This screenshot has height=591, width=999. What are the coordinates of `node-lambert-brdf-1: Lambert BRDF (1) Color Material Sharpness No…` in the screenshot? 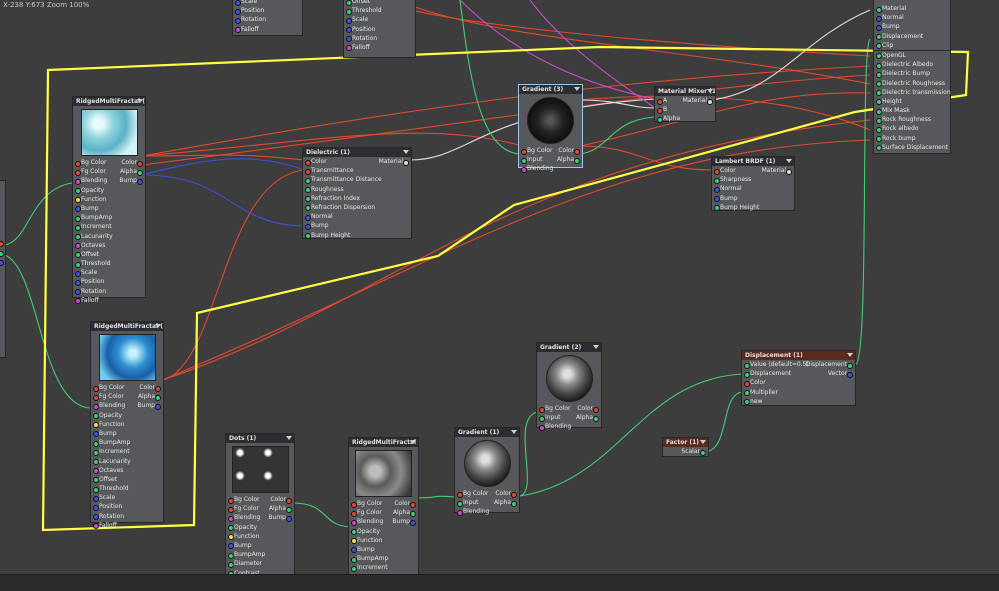 It's located at (753, 184).